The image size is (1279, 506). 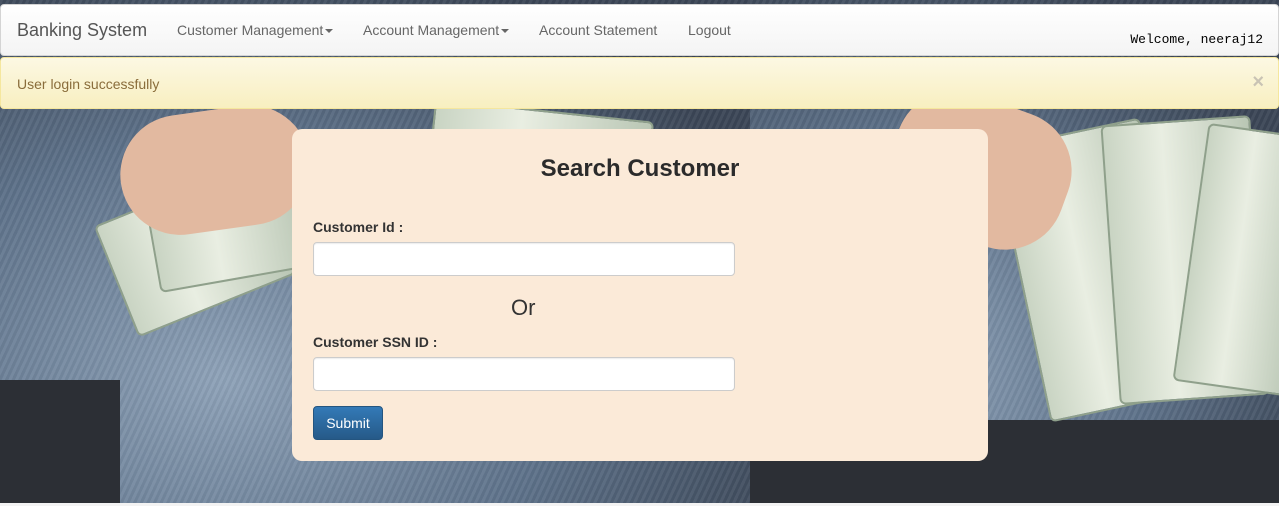 What do you see at coordinates (88, 84) in the screenshot?
I see `alert-message: User login successfully` at bounding box center [88, 84].